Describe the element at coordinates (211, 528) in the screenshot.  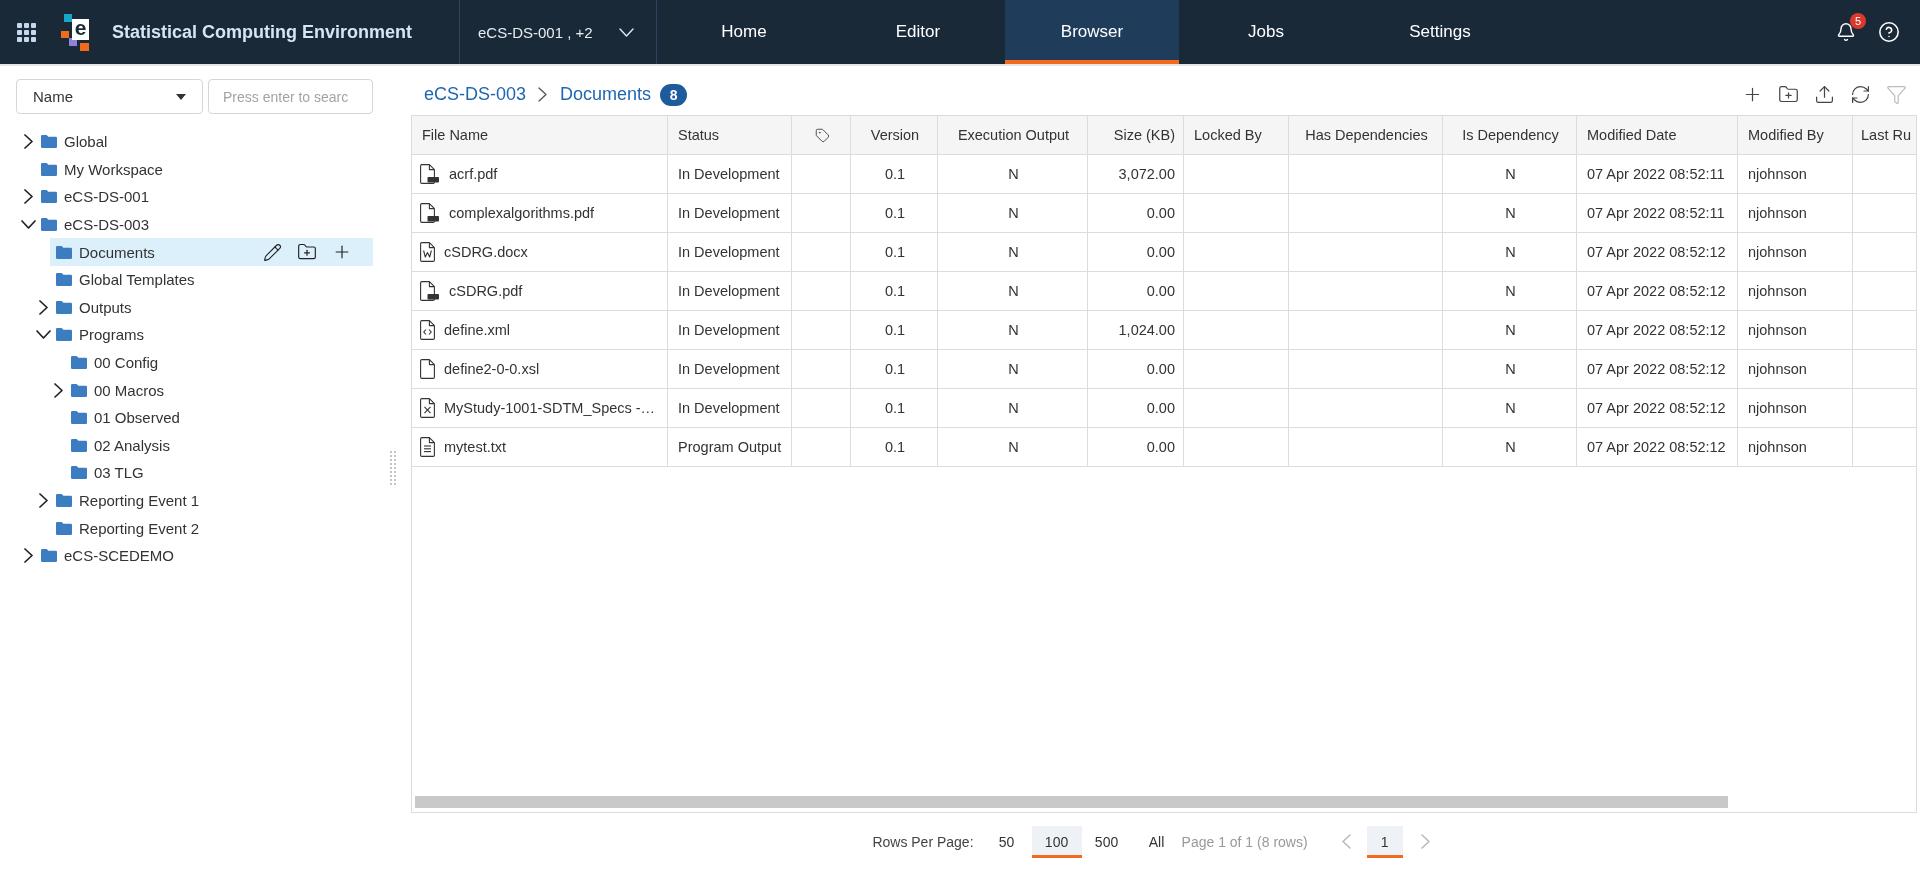
I see `tree-item: Reporting Event 2` at that location.